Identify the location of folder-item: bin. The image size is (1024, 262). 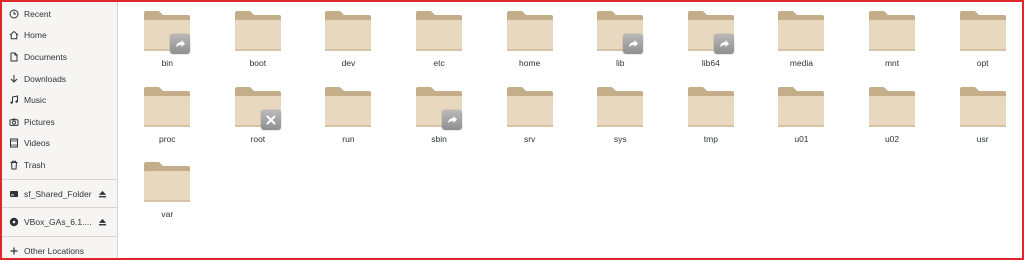
(167, 48).